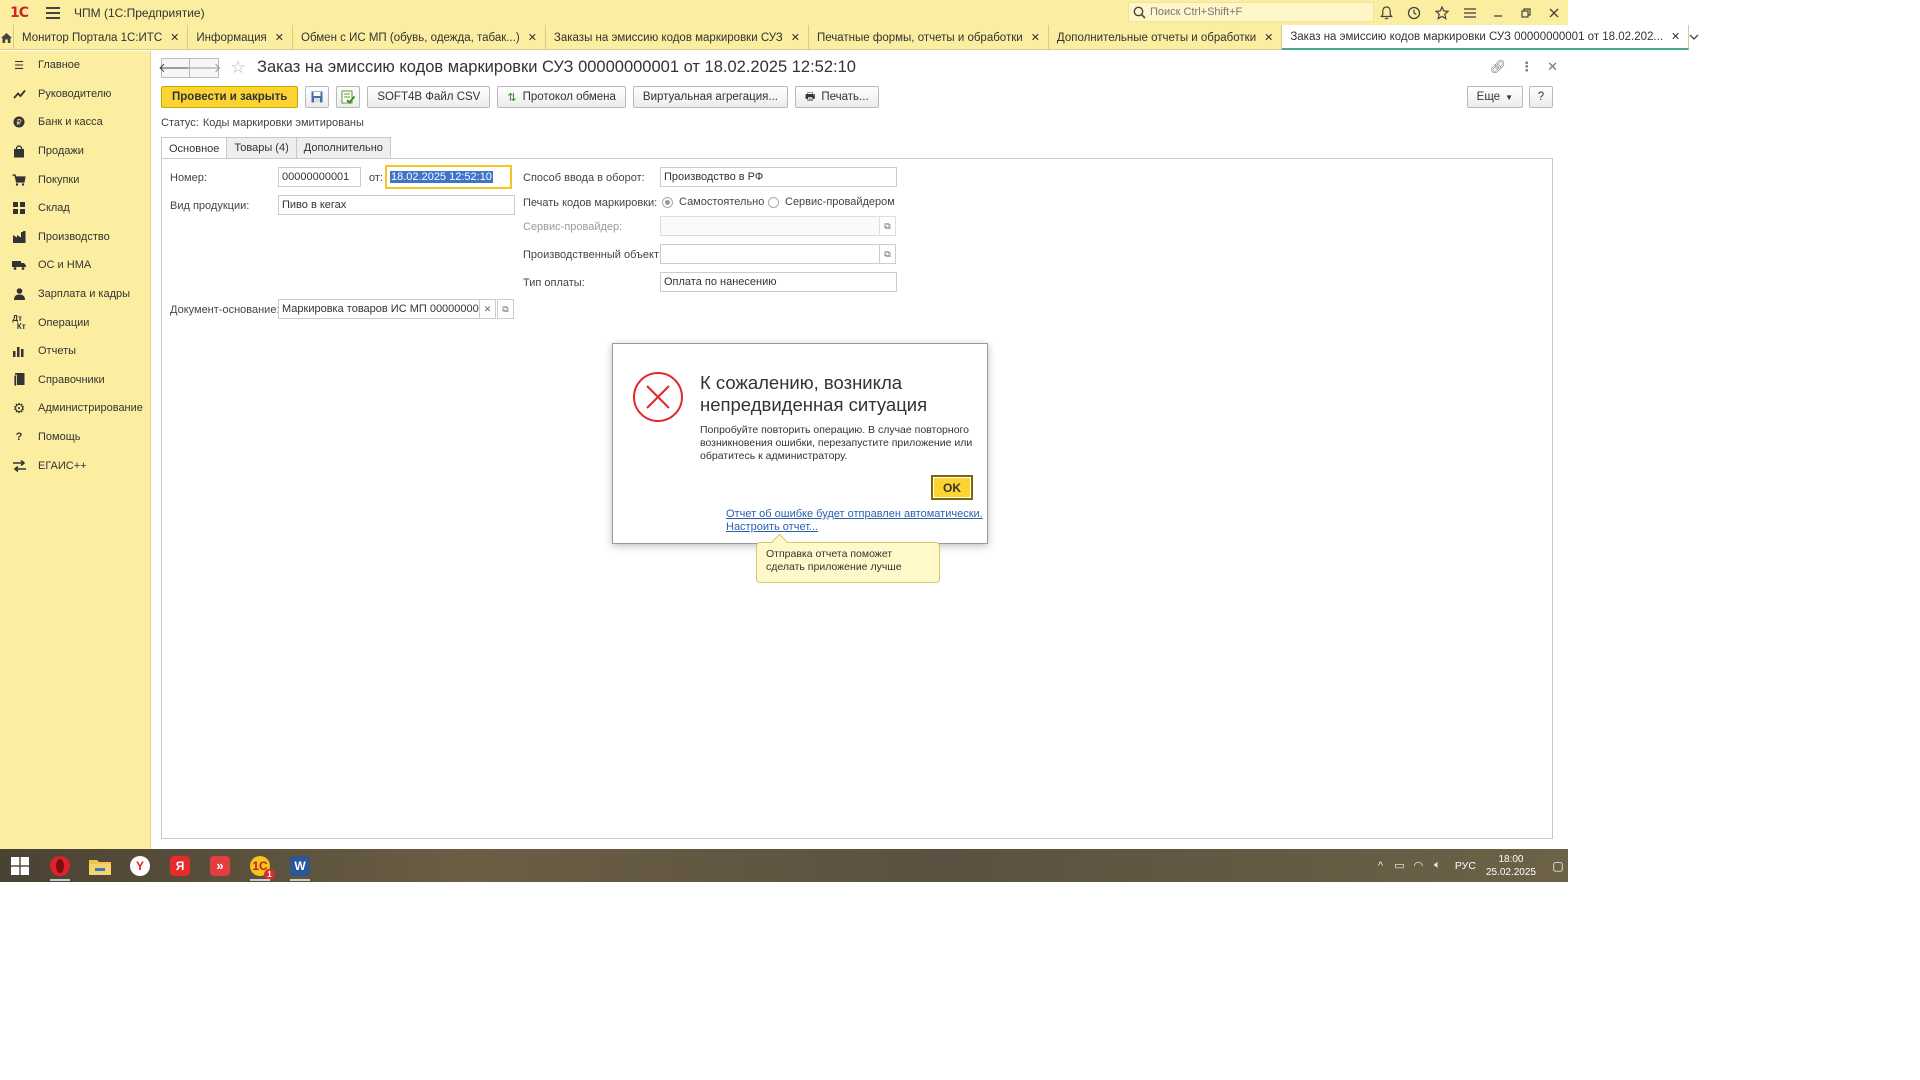  What do you see at coordinates (1558, 865) in the screenshot?
I see `notification-center-icon: ▢` at bounding box center [1558, 865].